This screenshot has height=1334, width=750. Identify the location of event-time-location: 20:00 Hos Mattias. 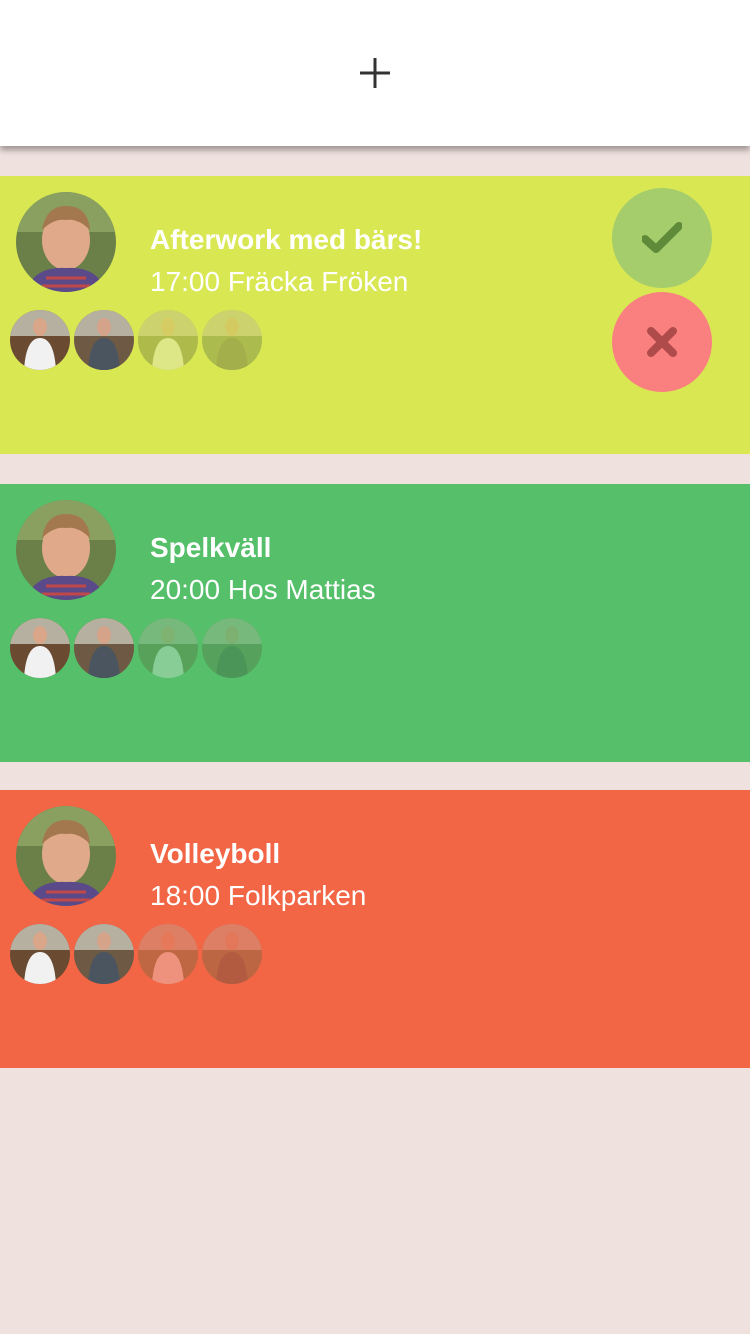
(263, 589).